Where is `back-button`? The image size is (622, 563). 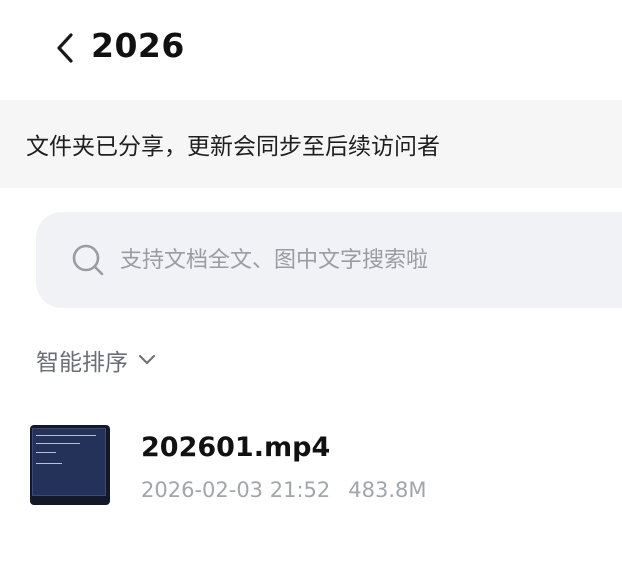 back-button is located at coordinates (65, 48).